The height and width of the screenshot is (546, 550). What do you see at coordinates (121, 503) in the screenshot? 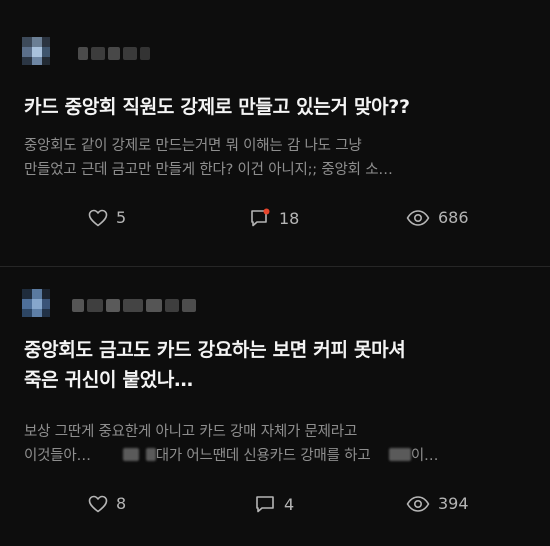
I see `like-count: 8` at bounding box center [121, 503].